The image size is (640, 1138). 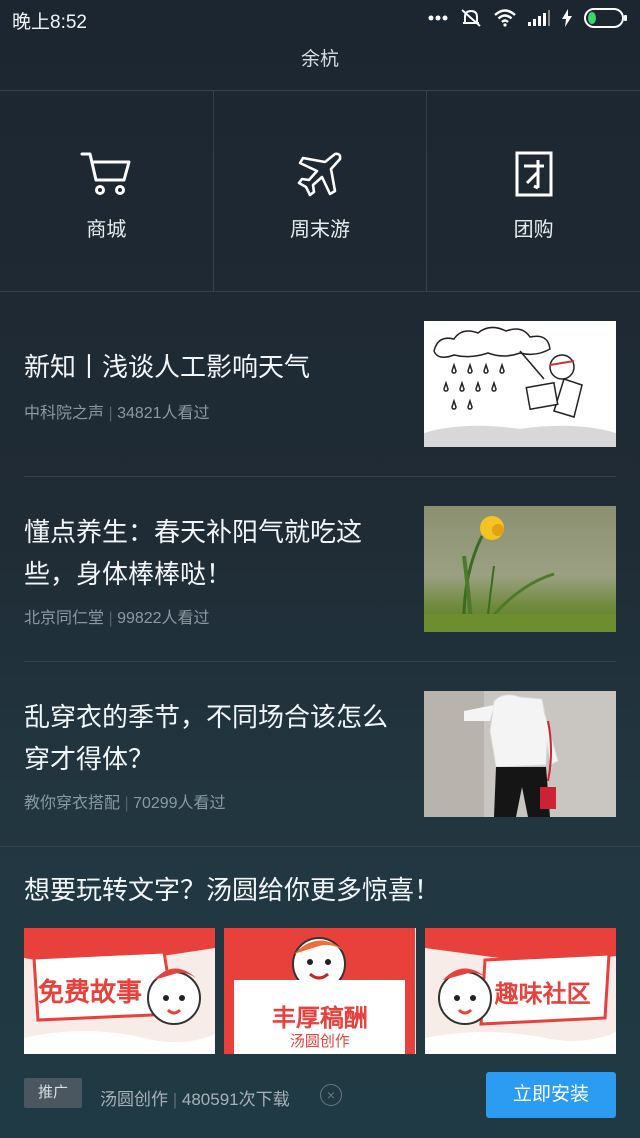 I want to click on page-title: 余杭, so click(x=319, y=59).